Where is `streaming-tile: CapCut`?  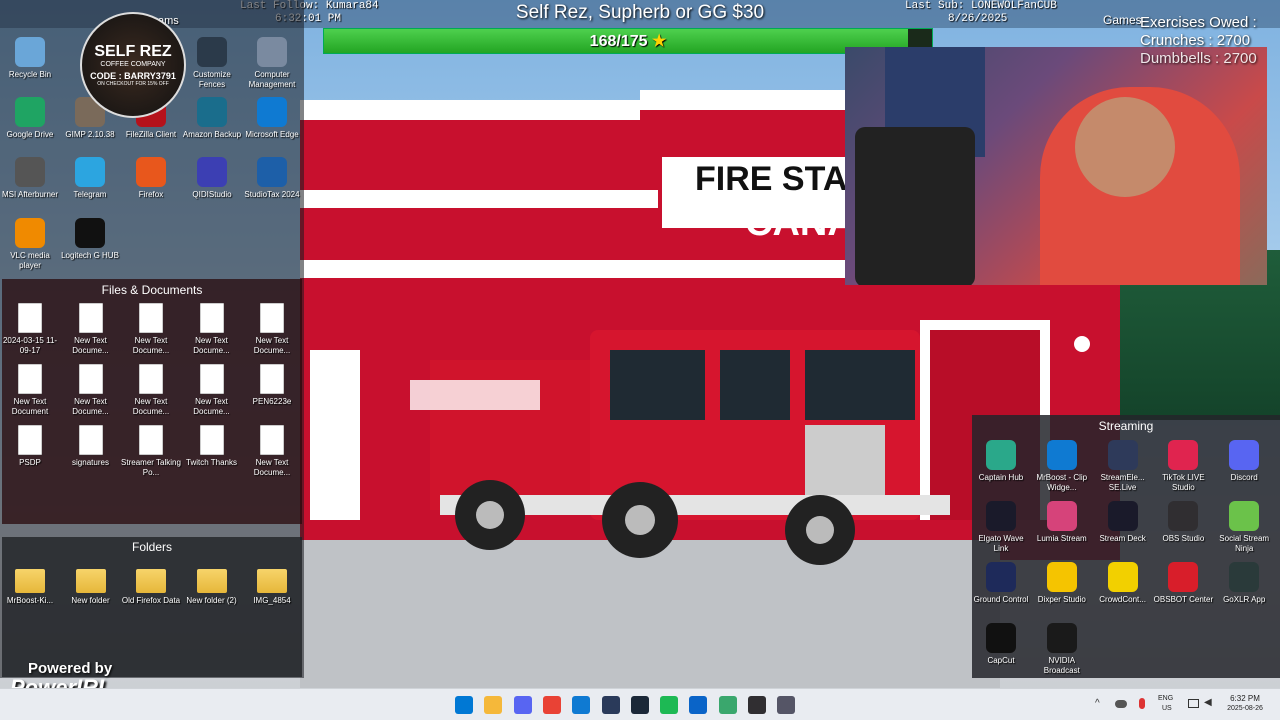
streaming-tile: CapCut is located at coordinates (1001, 644).